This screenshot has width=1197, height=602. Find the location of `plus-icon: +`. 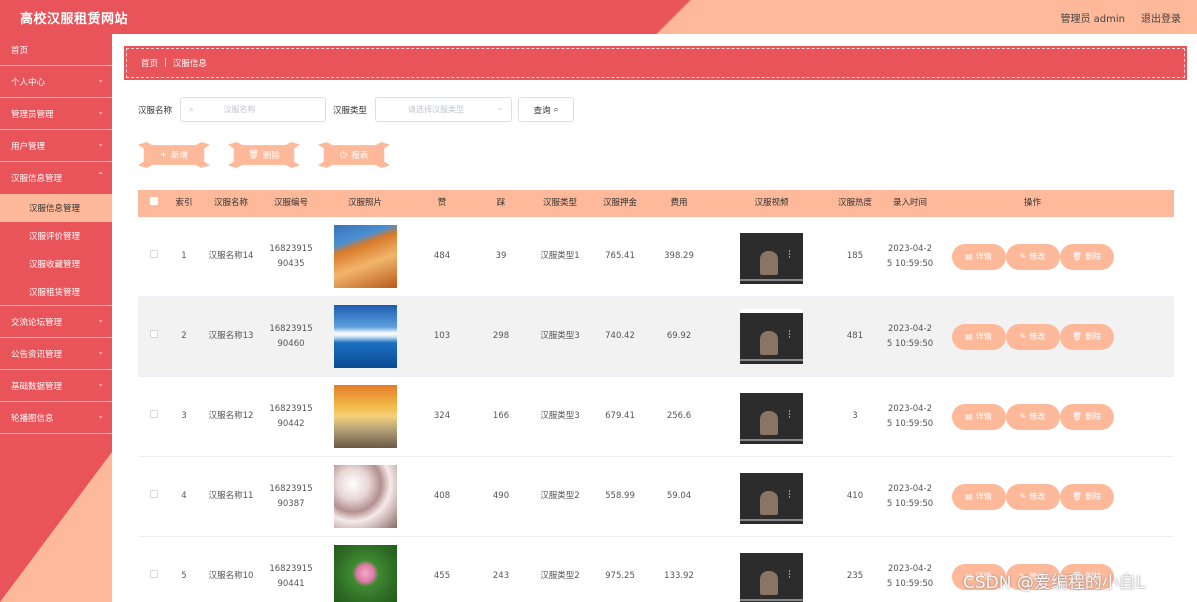

plus-icon: + is located at coordinates (163, 155).